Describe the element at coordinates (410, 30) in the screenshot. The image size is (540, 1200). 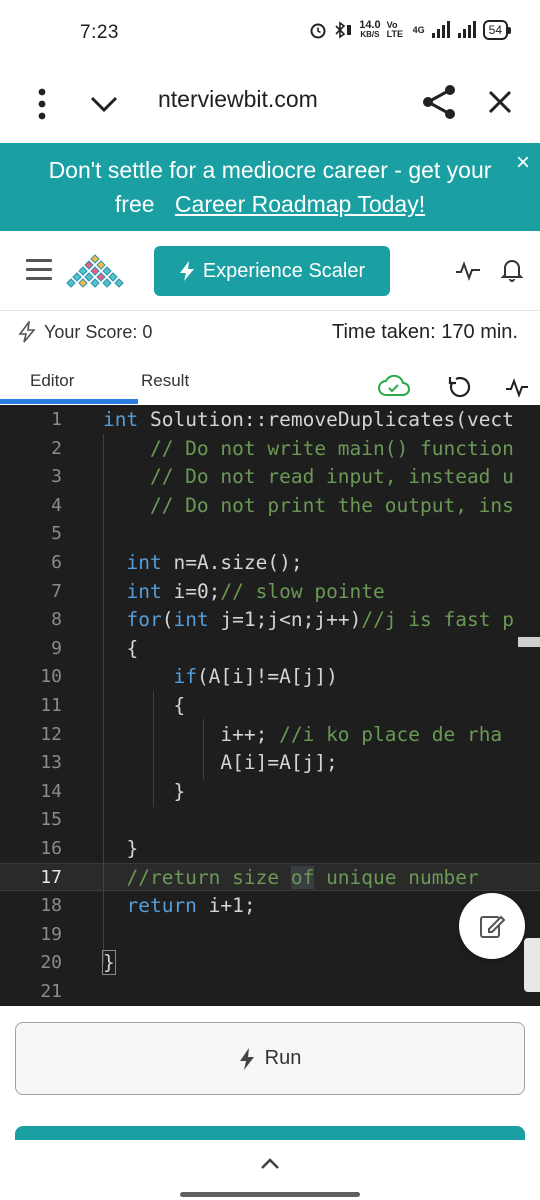
I see `status-icons: 14.0 KB/S Vo LTE 4G 54` at that location.